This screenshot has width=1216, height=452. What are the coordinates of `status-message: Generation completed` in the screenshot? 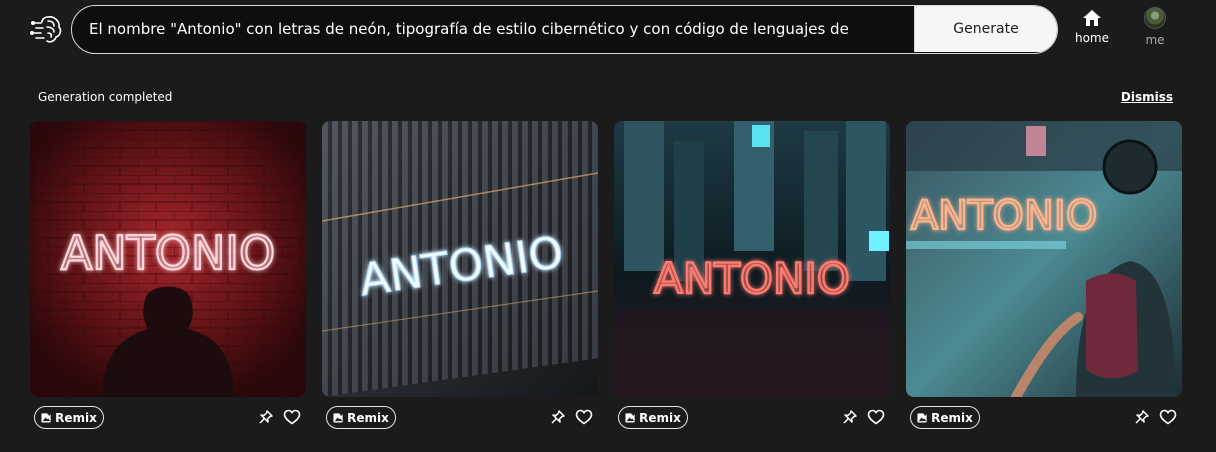 It's located at (105, 97).